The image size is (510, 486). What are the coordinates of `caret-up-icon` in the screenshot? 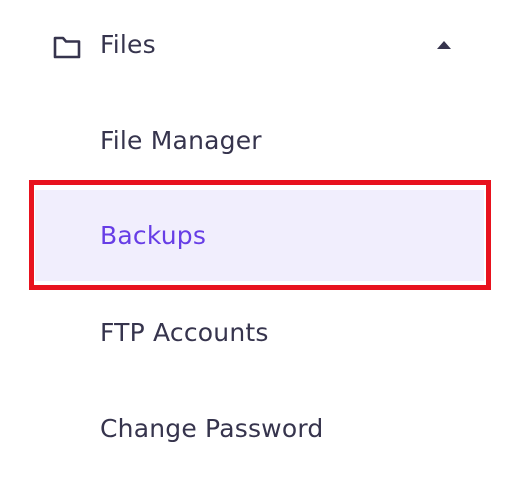 It's located at (444, 45).